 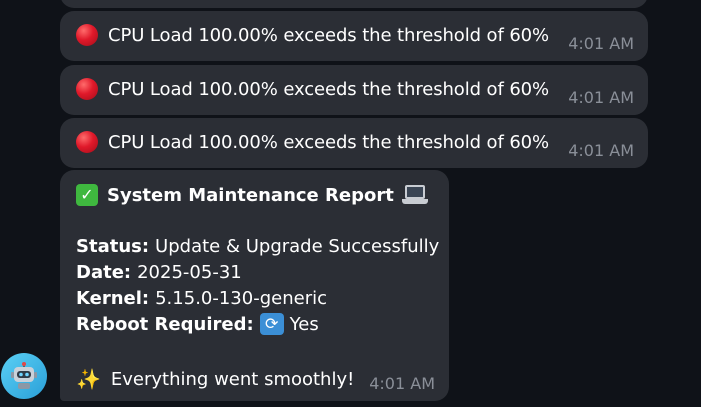 I want to click on robot-icon, so click(x=24, y=375).